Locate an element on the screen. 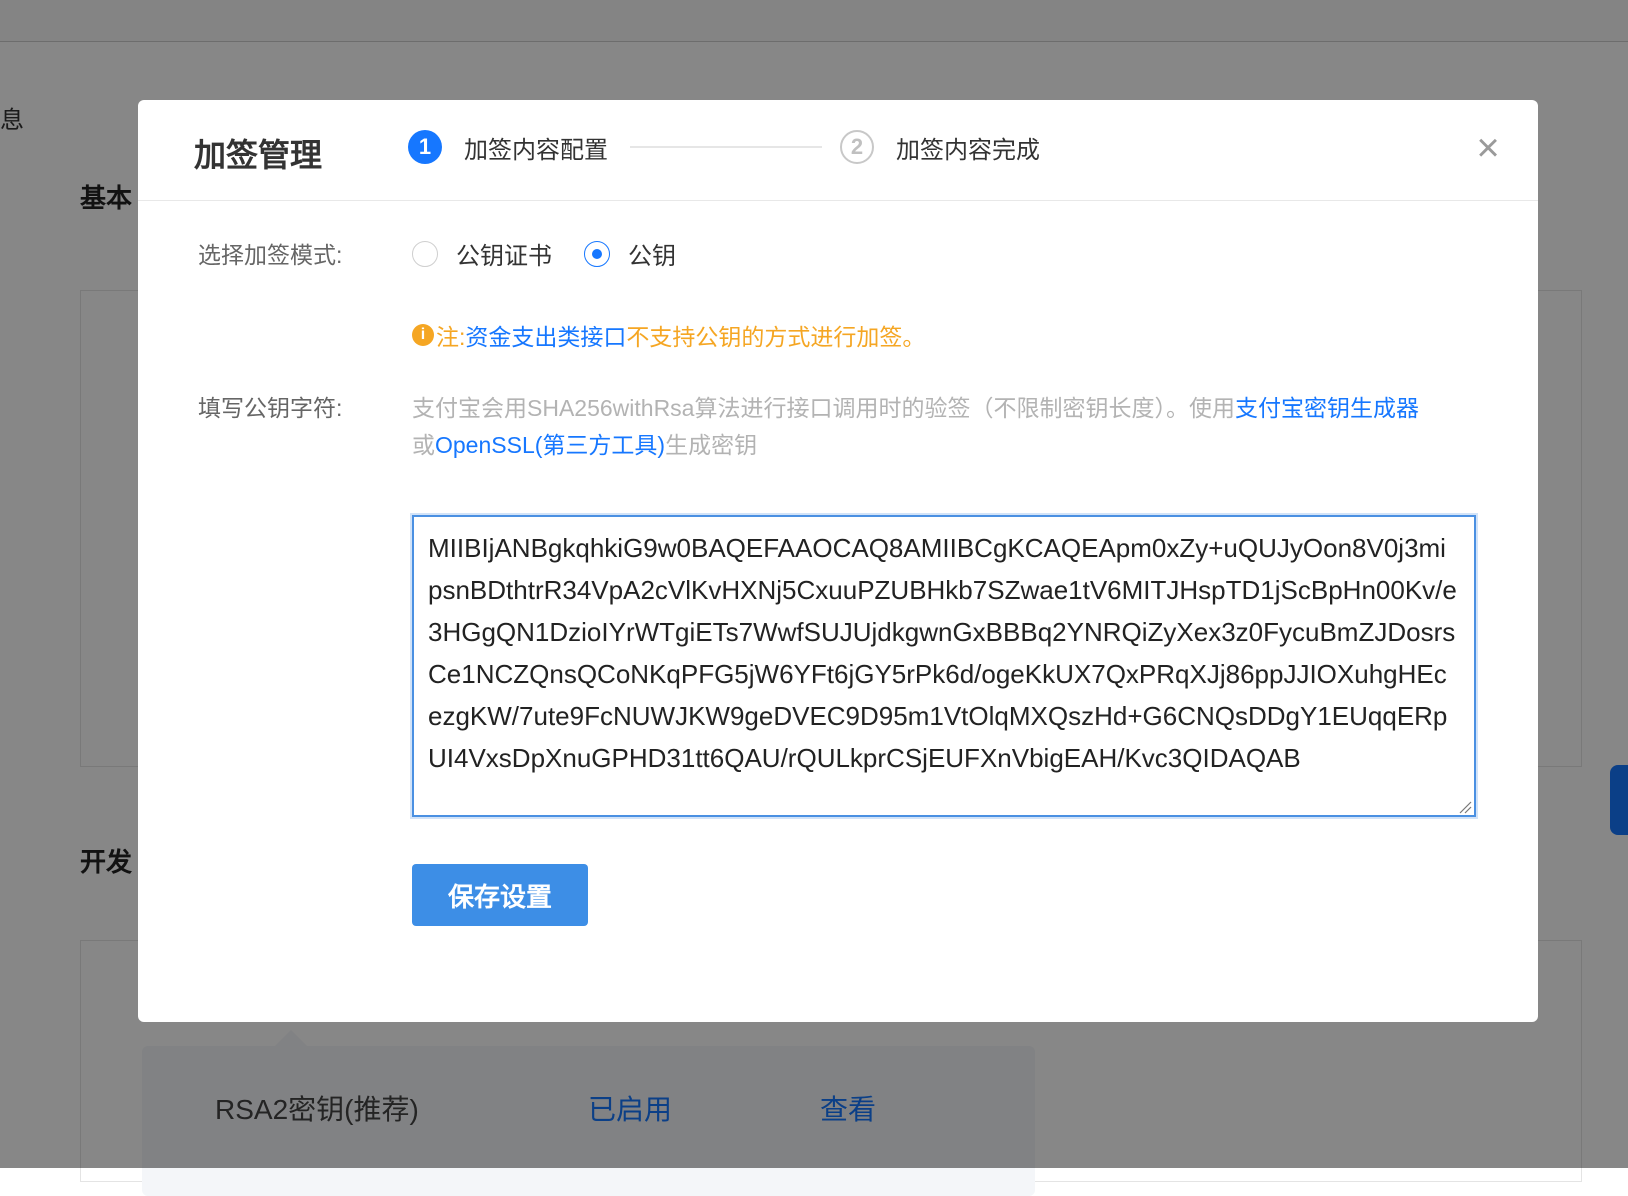 The image size is (1628, 1196). step-connector is located at coordinates (726, 147).